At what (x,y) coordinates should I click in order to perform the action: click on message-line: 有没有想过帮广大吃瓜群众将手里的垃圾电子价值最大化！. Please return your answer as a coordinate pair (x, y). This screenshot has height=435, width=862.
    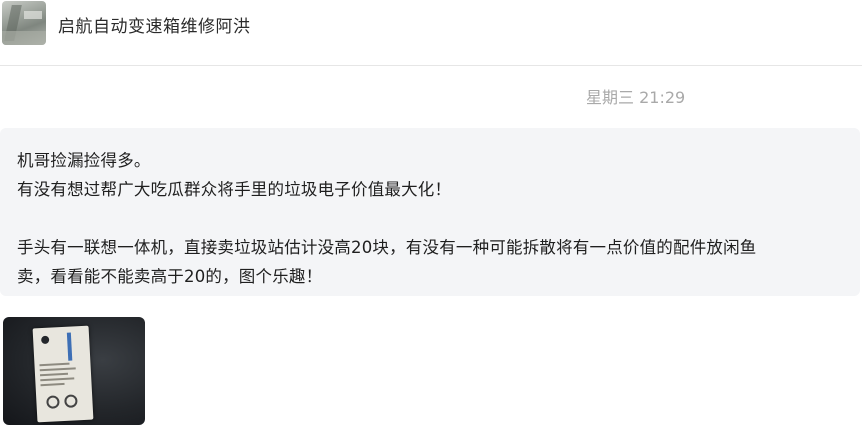
    Looking at the image, I should click on (234, 189).